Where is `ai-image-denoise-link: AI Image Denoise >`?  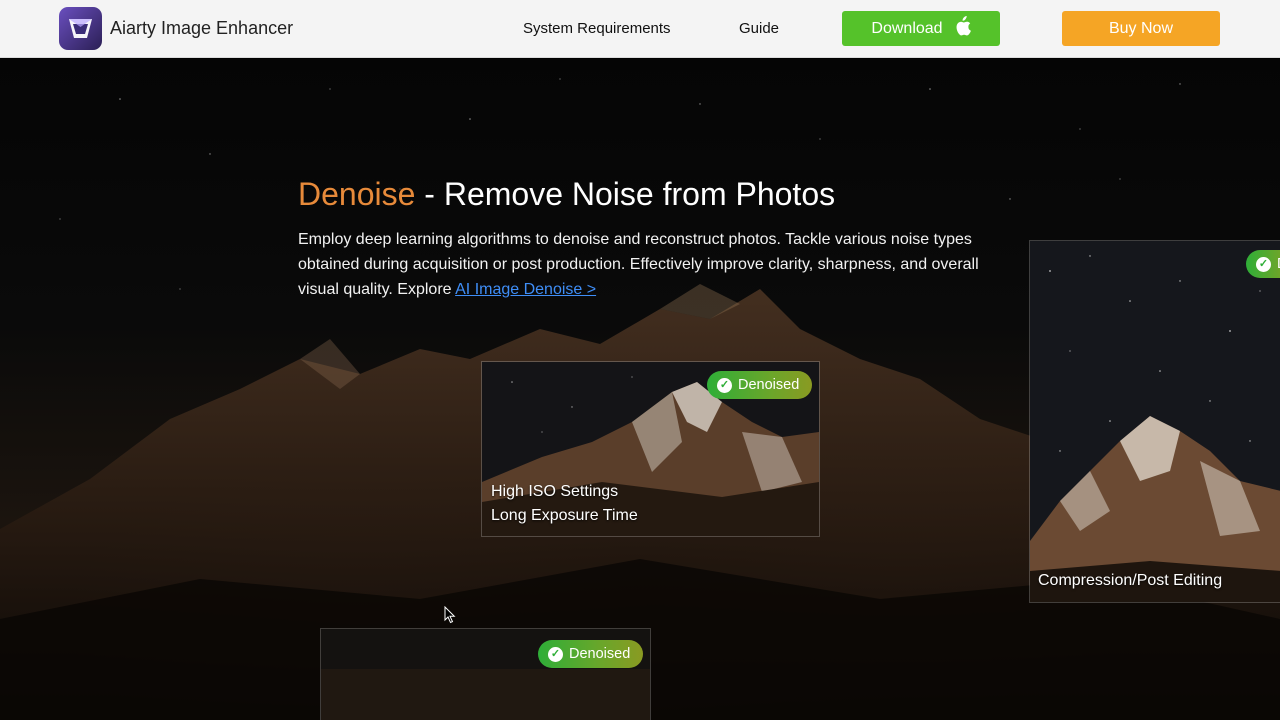 ai-image-denoise-link: AI Image Denoise > is located at coordinates (525, 289).